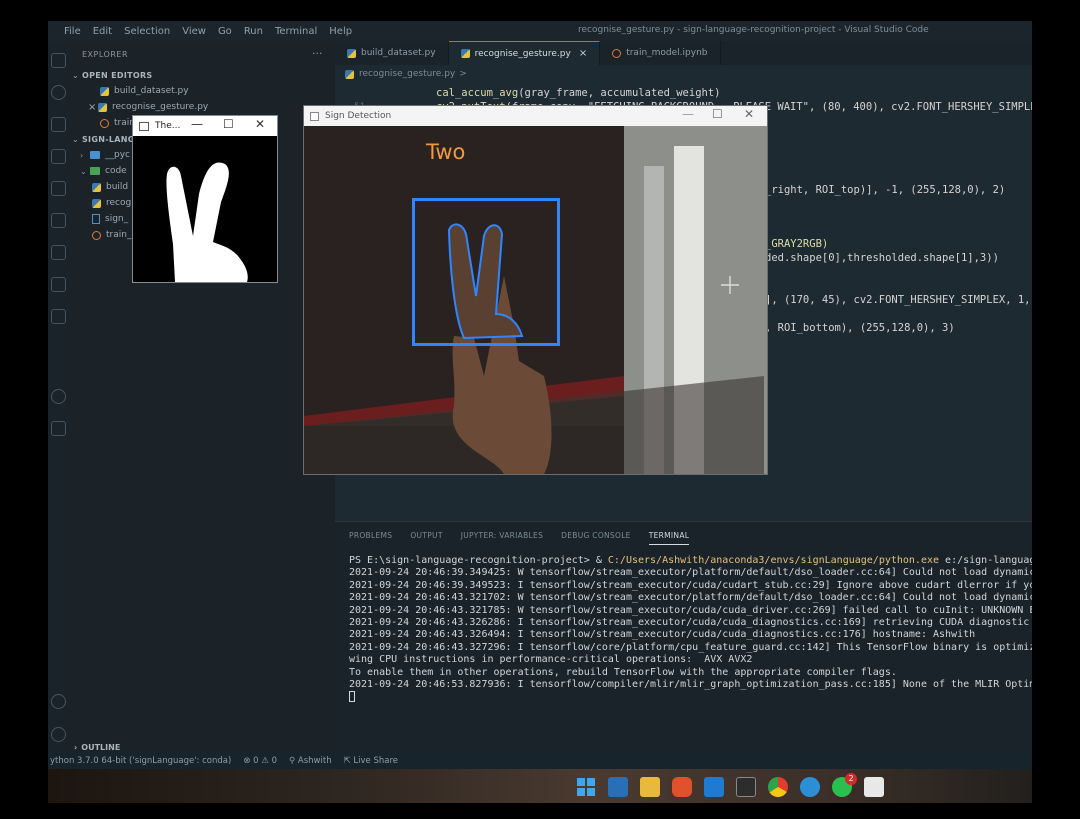 The height and width of the screenshot is (819, 1080). I want to click on account-icon, so click(58, 701).